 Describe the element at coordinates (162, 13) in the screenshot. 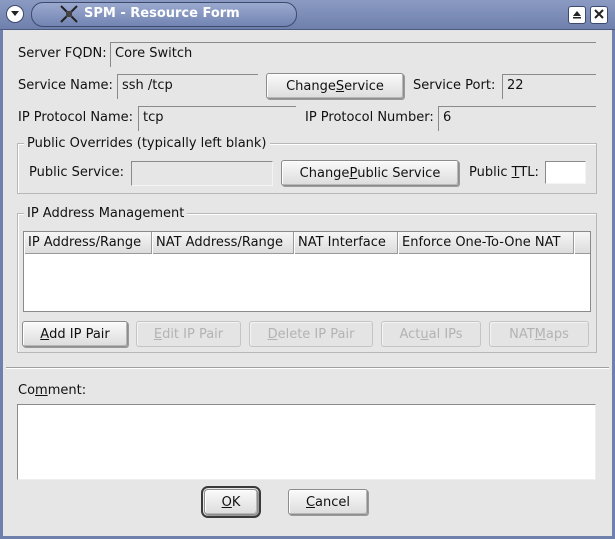

I see `window-title: SPM - Resource Form` at that location.